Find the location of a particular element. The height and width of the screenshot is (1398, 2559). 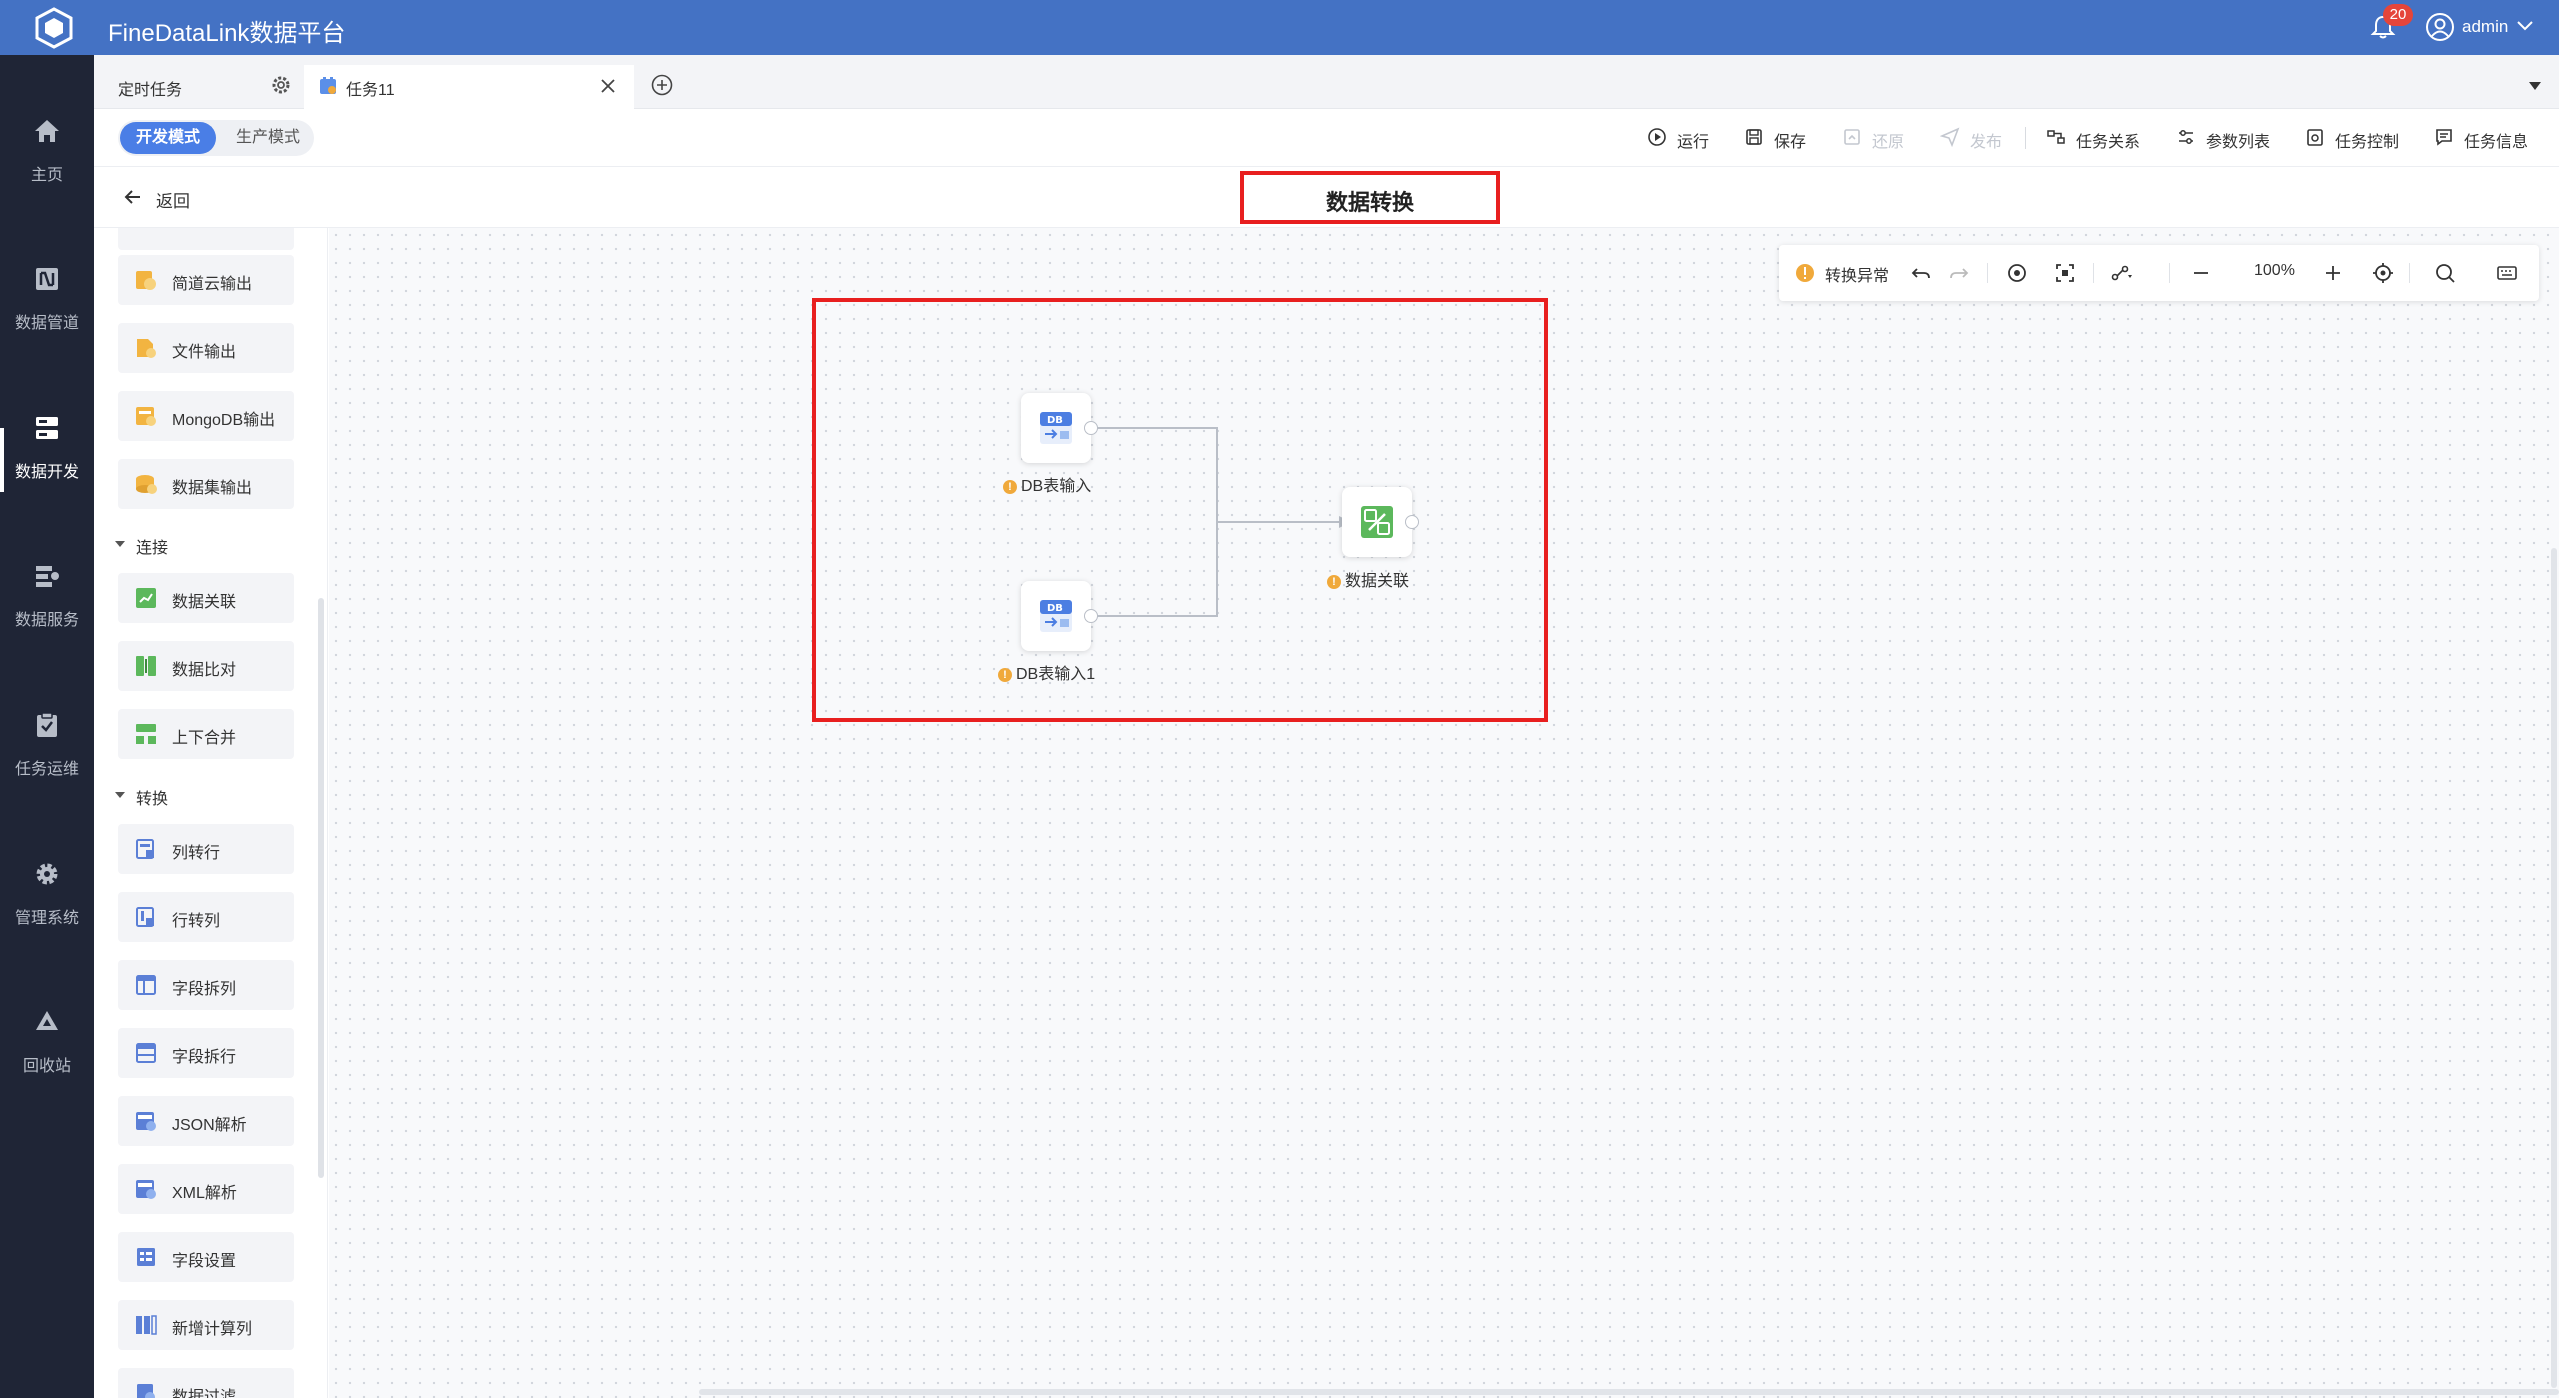

nav-item-admin: 管理系统 is located at coordinates (47, 878).